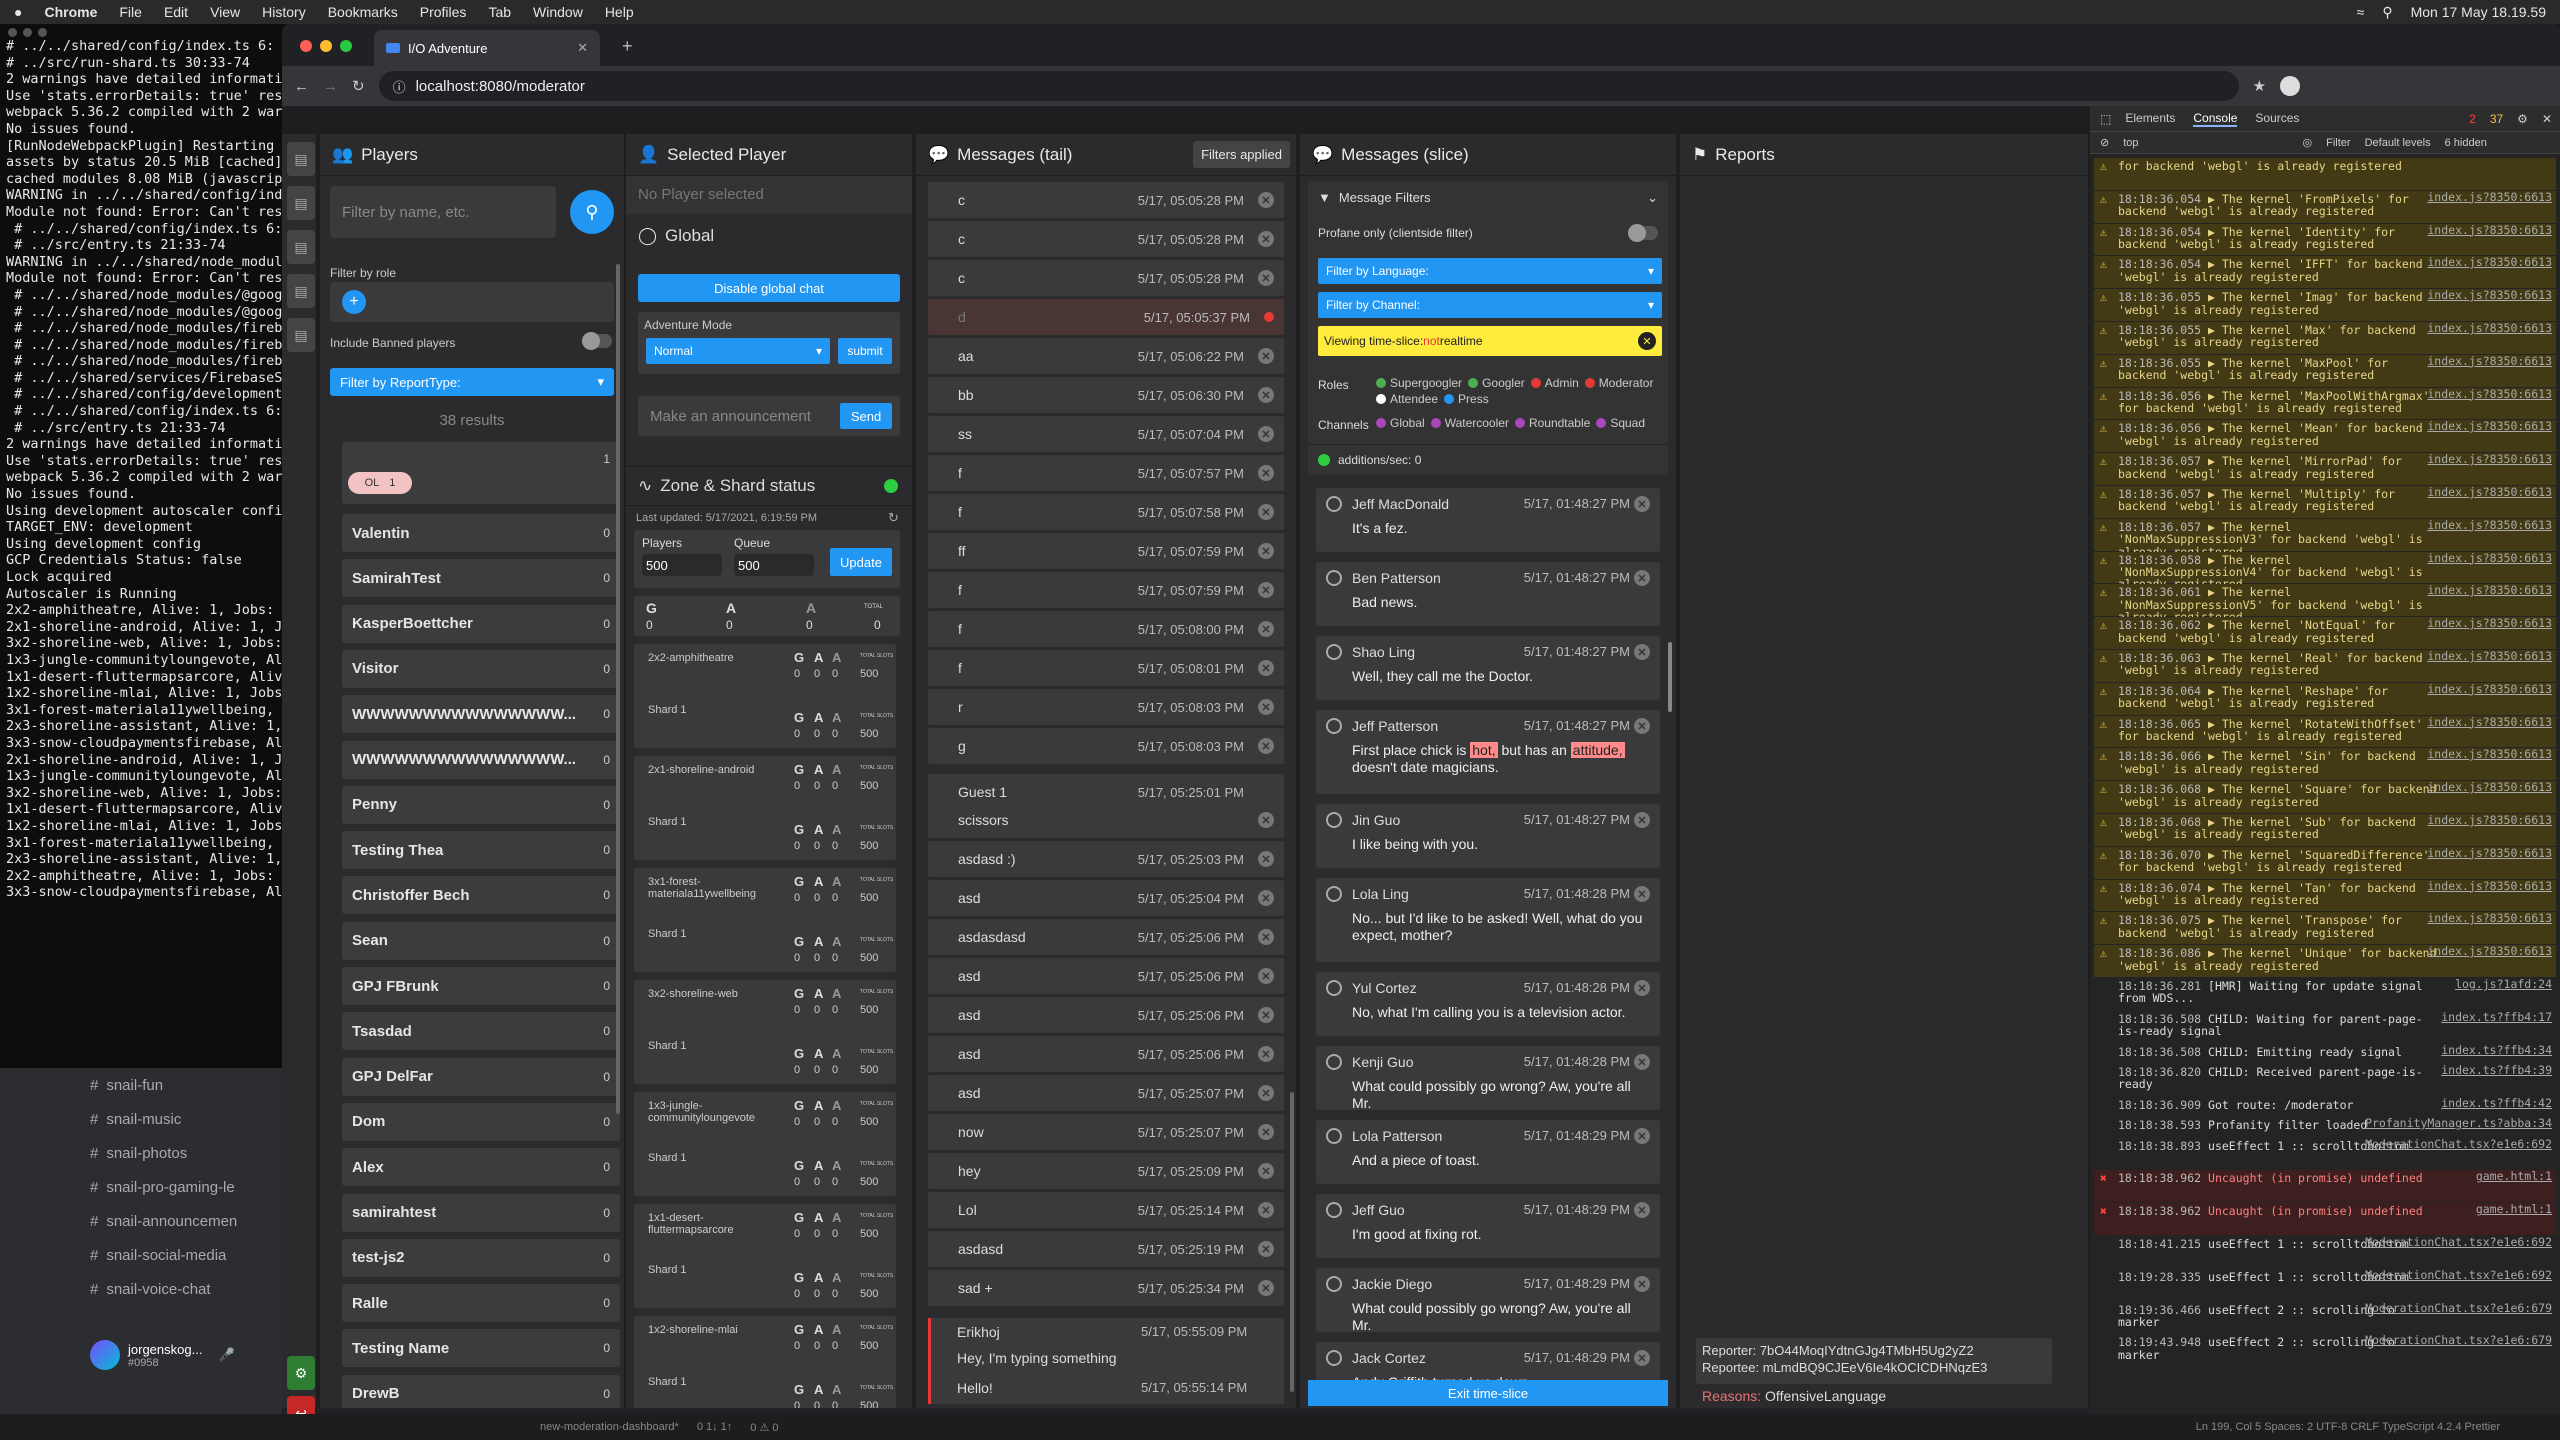 Image resolution: width=2560 pixels, height=1440 pixels. What do you see at coordinates (724, 416) in the screenshot?
I see `announcement-input: Make an announcement` at bounding box center [724, 416].